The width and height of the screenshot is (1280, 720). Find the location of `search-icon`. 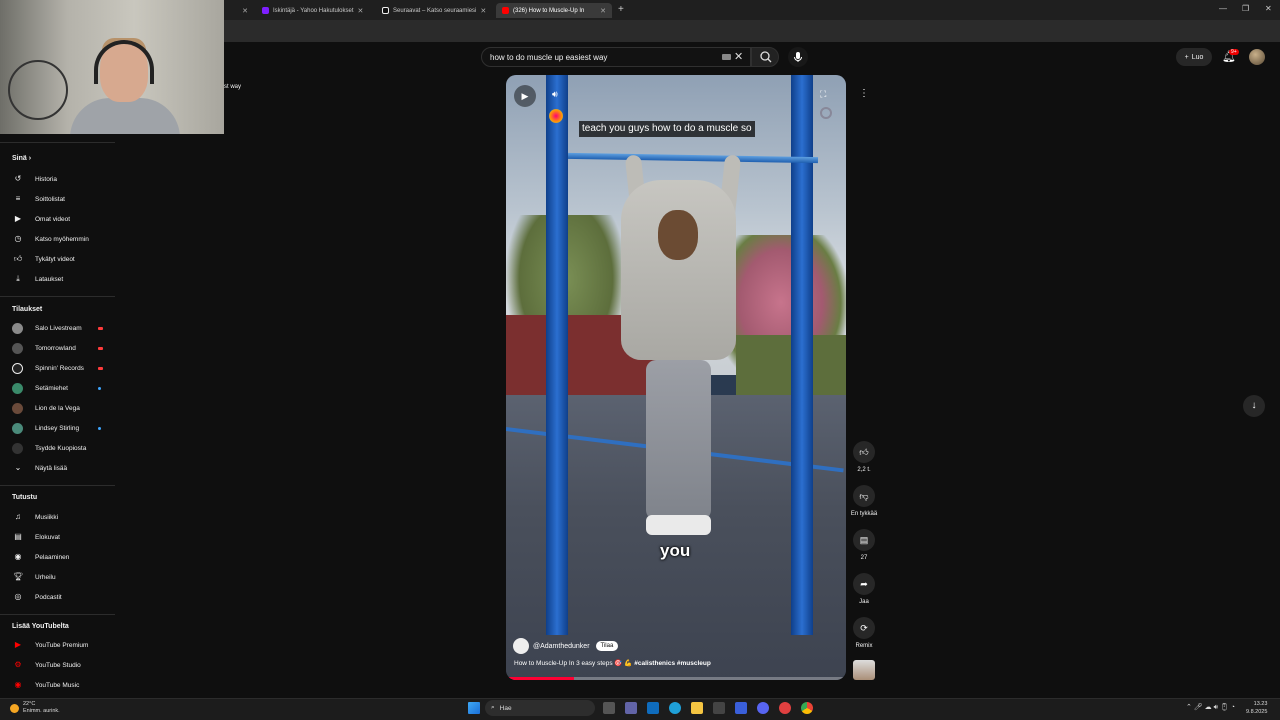

search-icon is located at coordinates (766, 57).